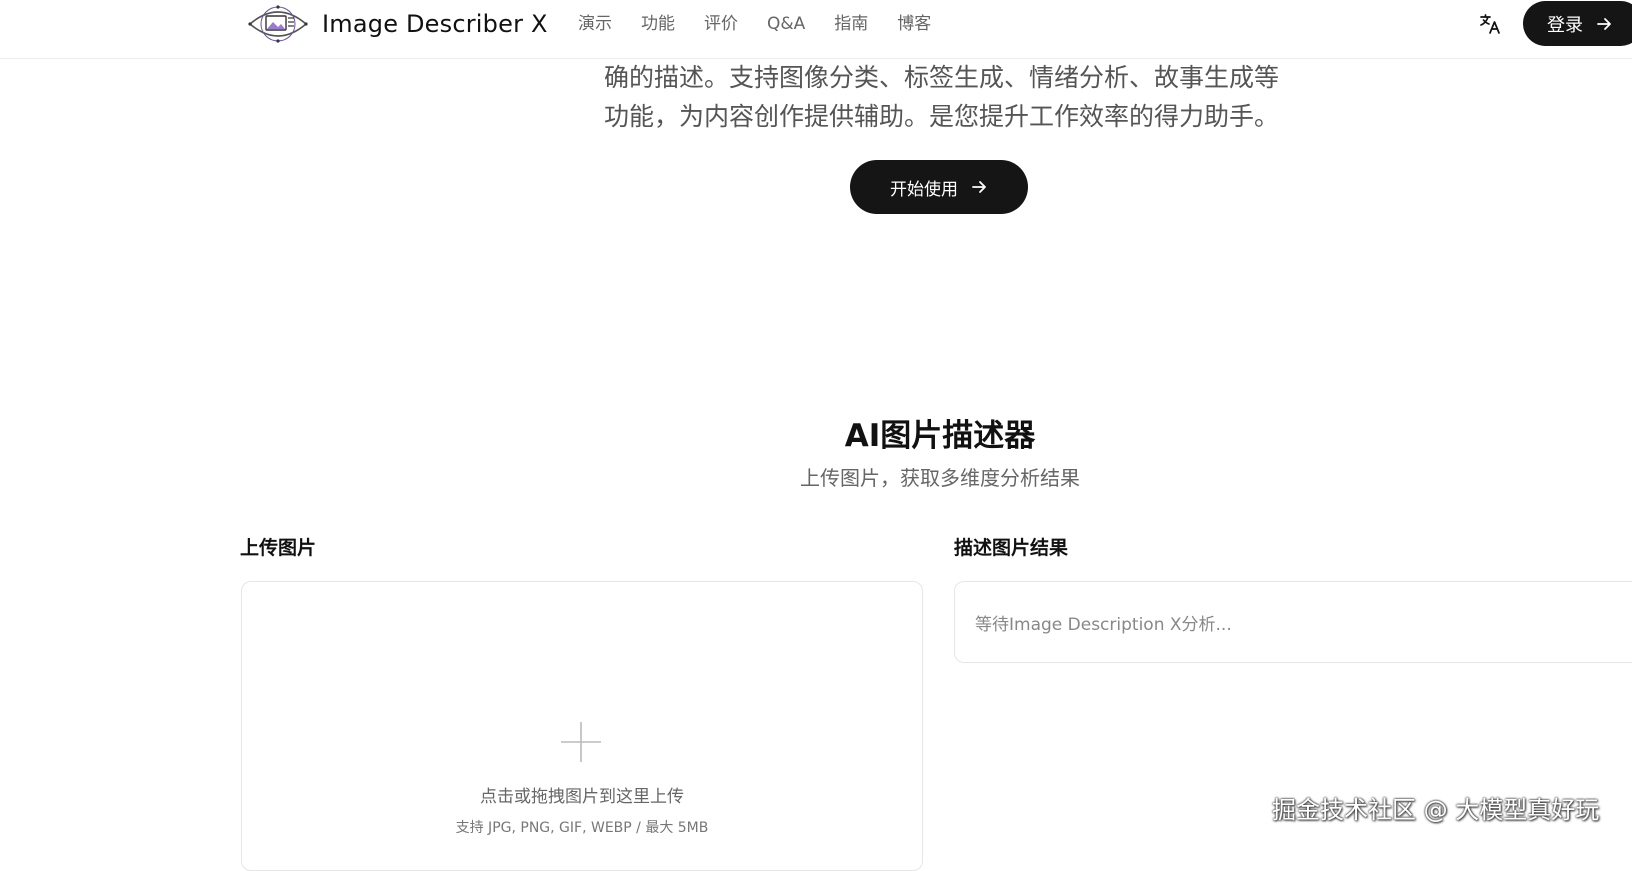  What do you see at coordinates (278, 548) in the screenshot?
I see `upload-label: 上传图片` at bounding box center [278, 548].